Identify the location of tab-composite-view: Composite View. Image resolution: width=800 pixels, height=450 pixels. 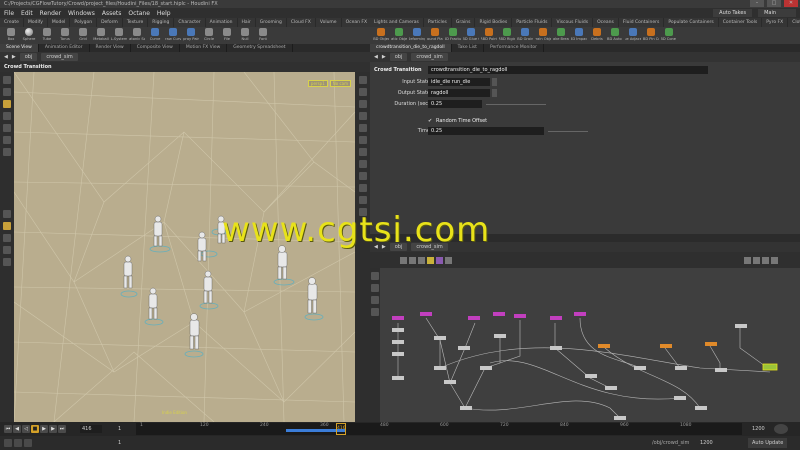
(155, 48).